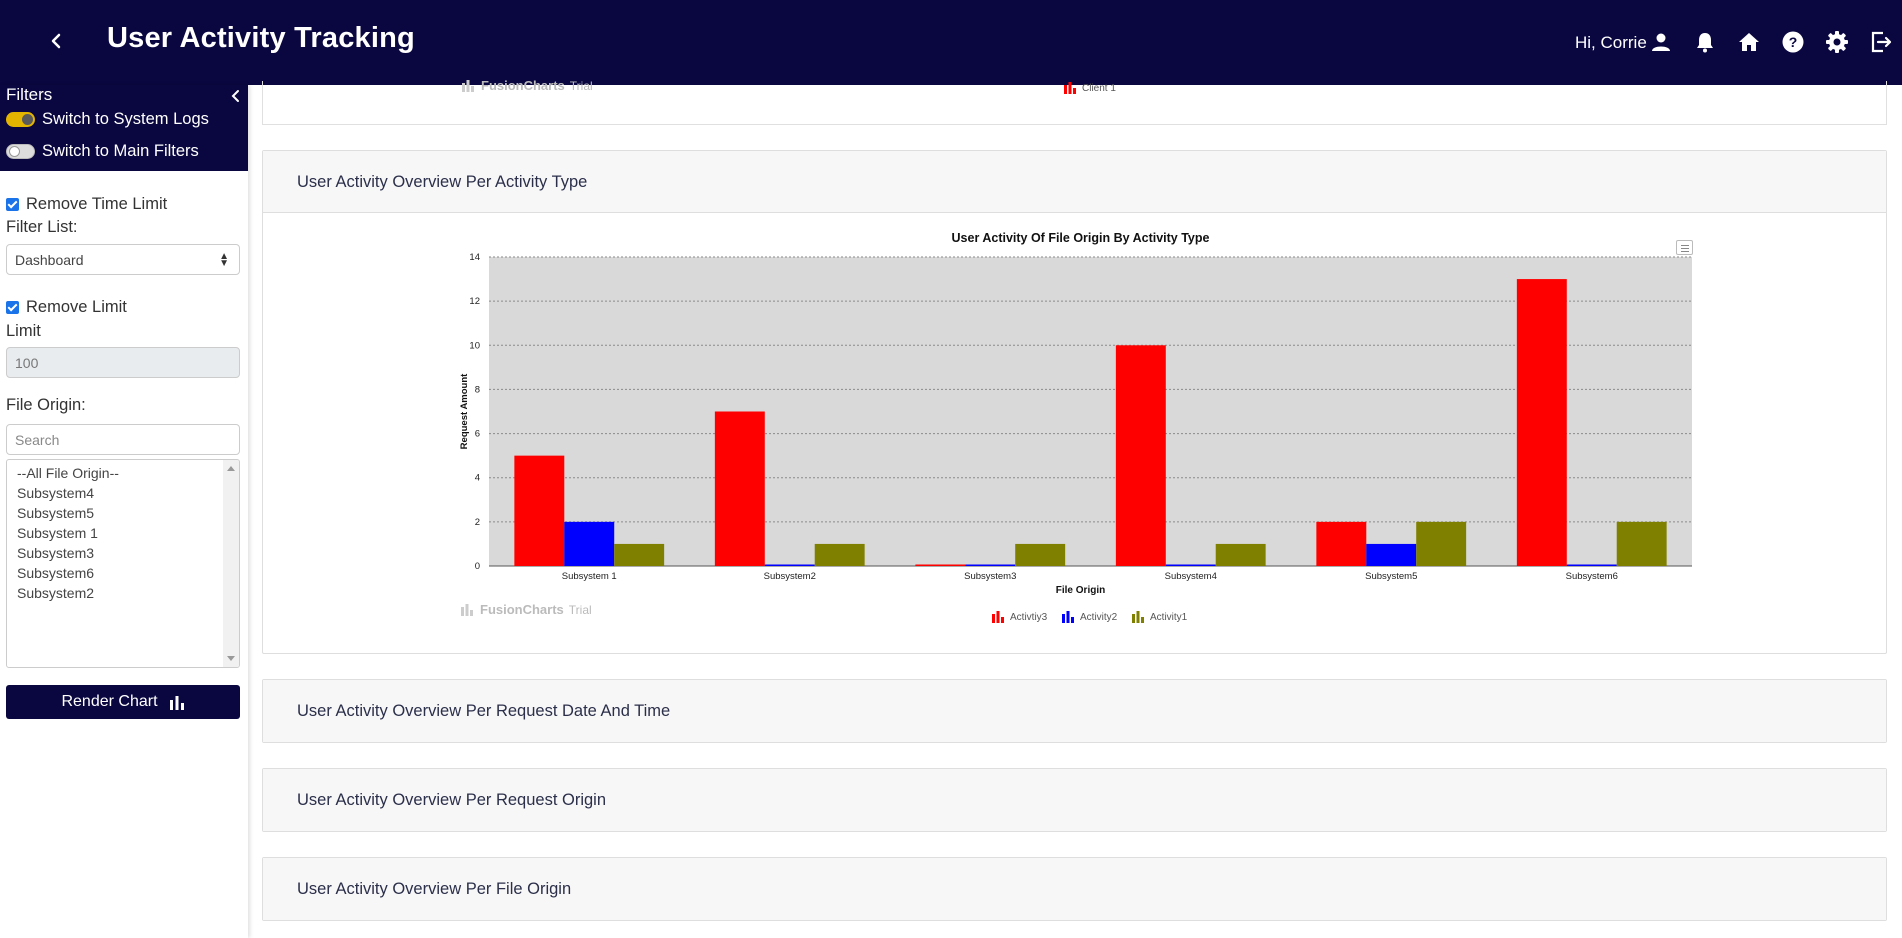 The height and width of the screenshot is (938, 1902). I want to click on y-tick-label: 4, so click(477, 478).